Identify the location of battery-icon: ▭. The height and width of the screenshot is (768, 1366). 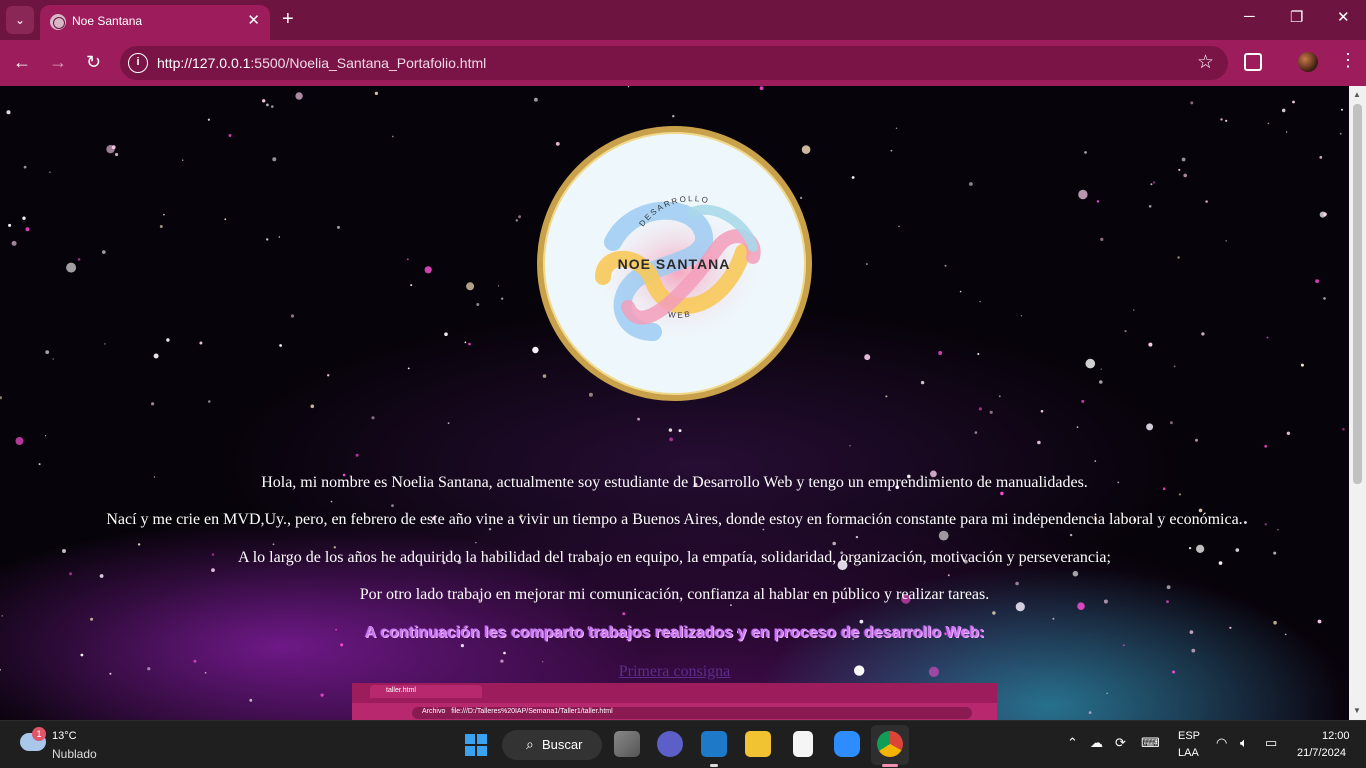
(1271, 743).